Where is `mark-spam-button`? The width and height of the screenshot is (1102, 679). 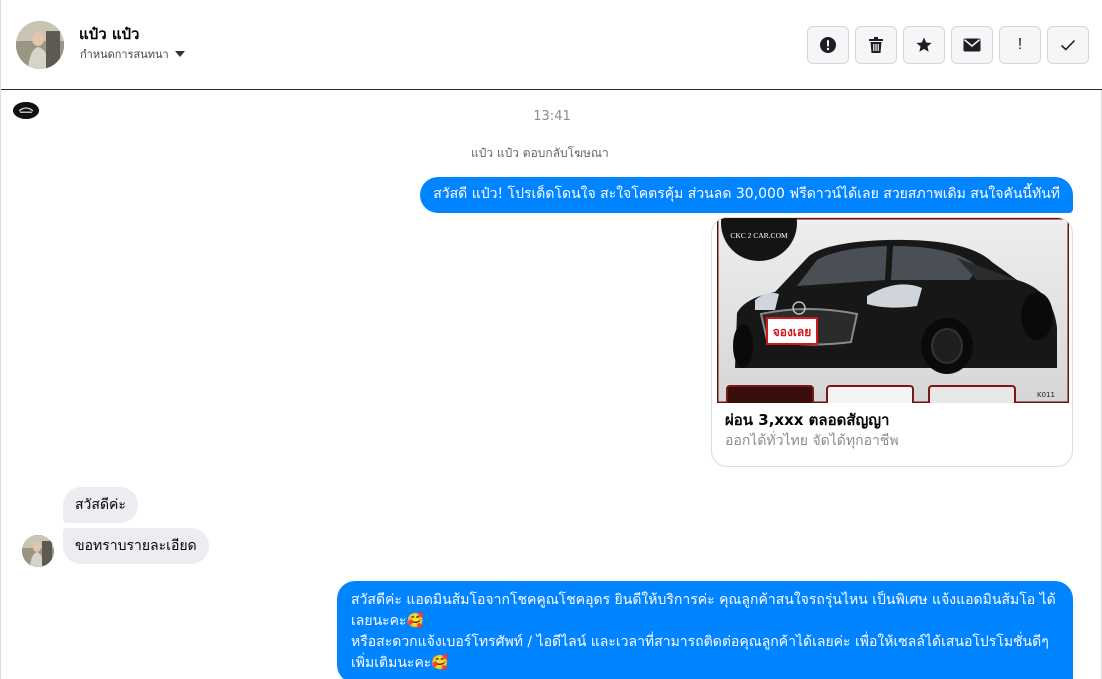 mark-spam-button is located at coordinates (828, 45).